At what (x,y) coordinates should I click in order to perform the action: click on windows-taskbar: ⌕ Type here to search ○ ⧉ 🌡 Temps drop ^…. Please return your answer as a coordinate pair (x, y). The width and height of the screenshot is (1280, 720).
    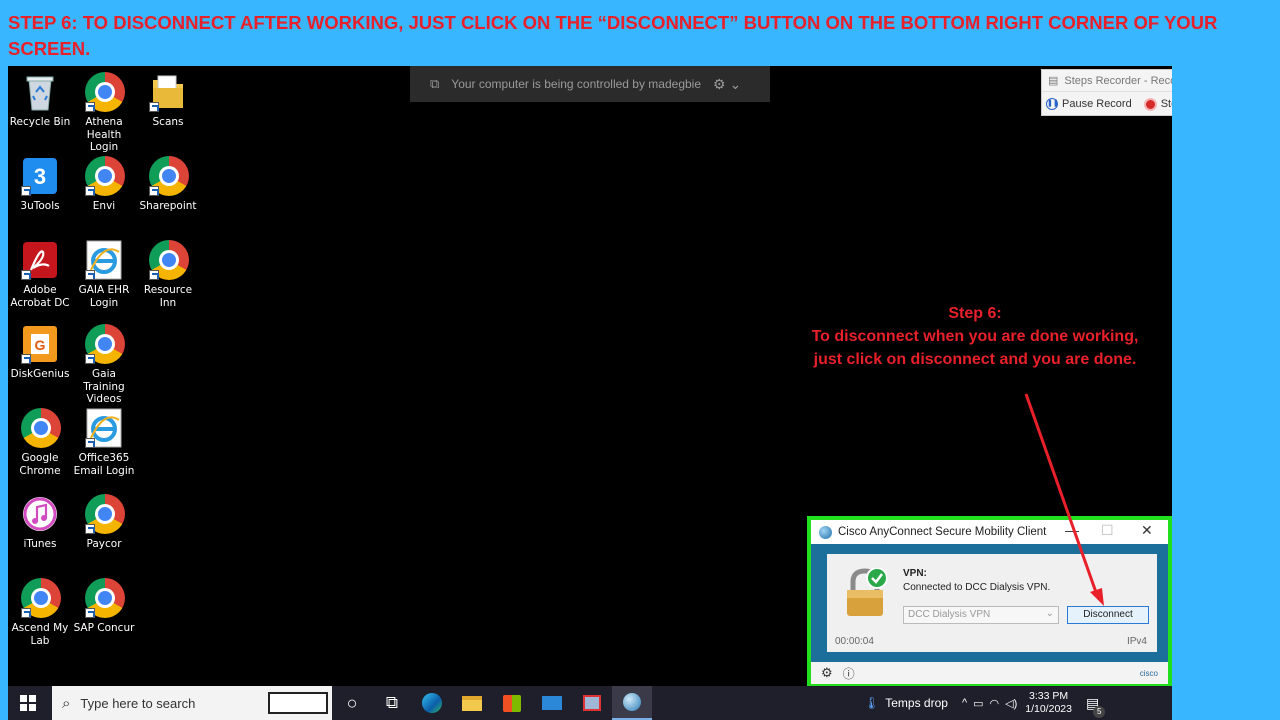
    Looking at the image, I should click on (590, 703).